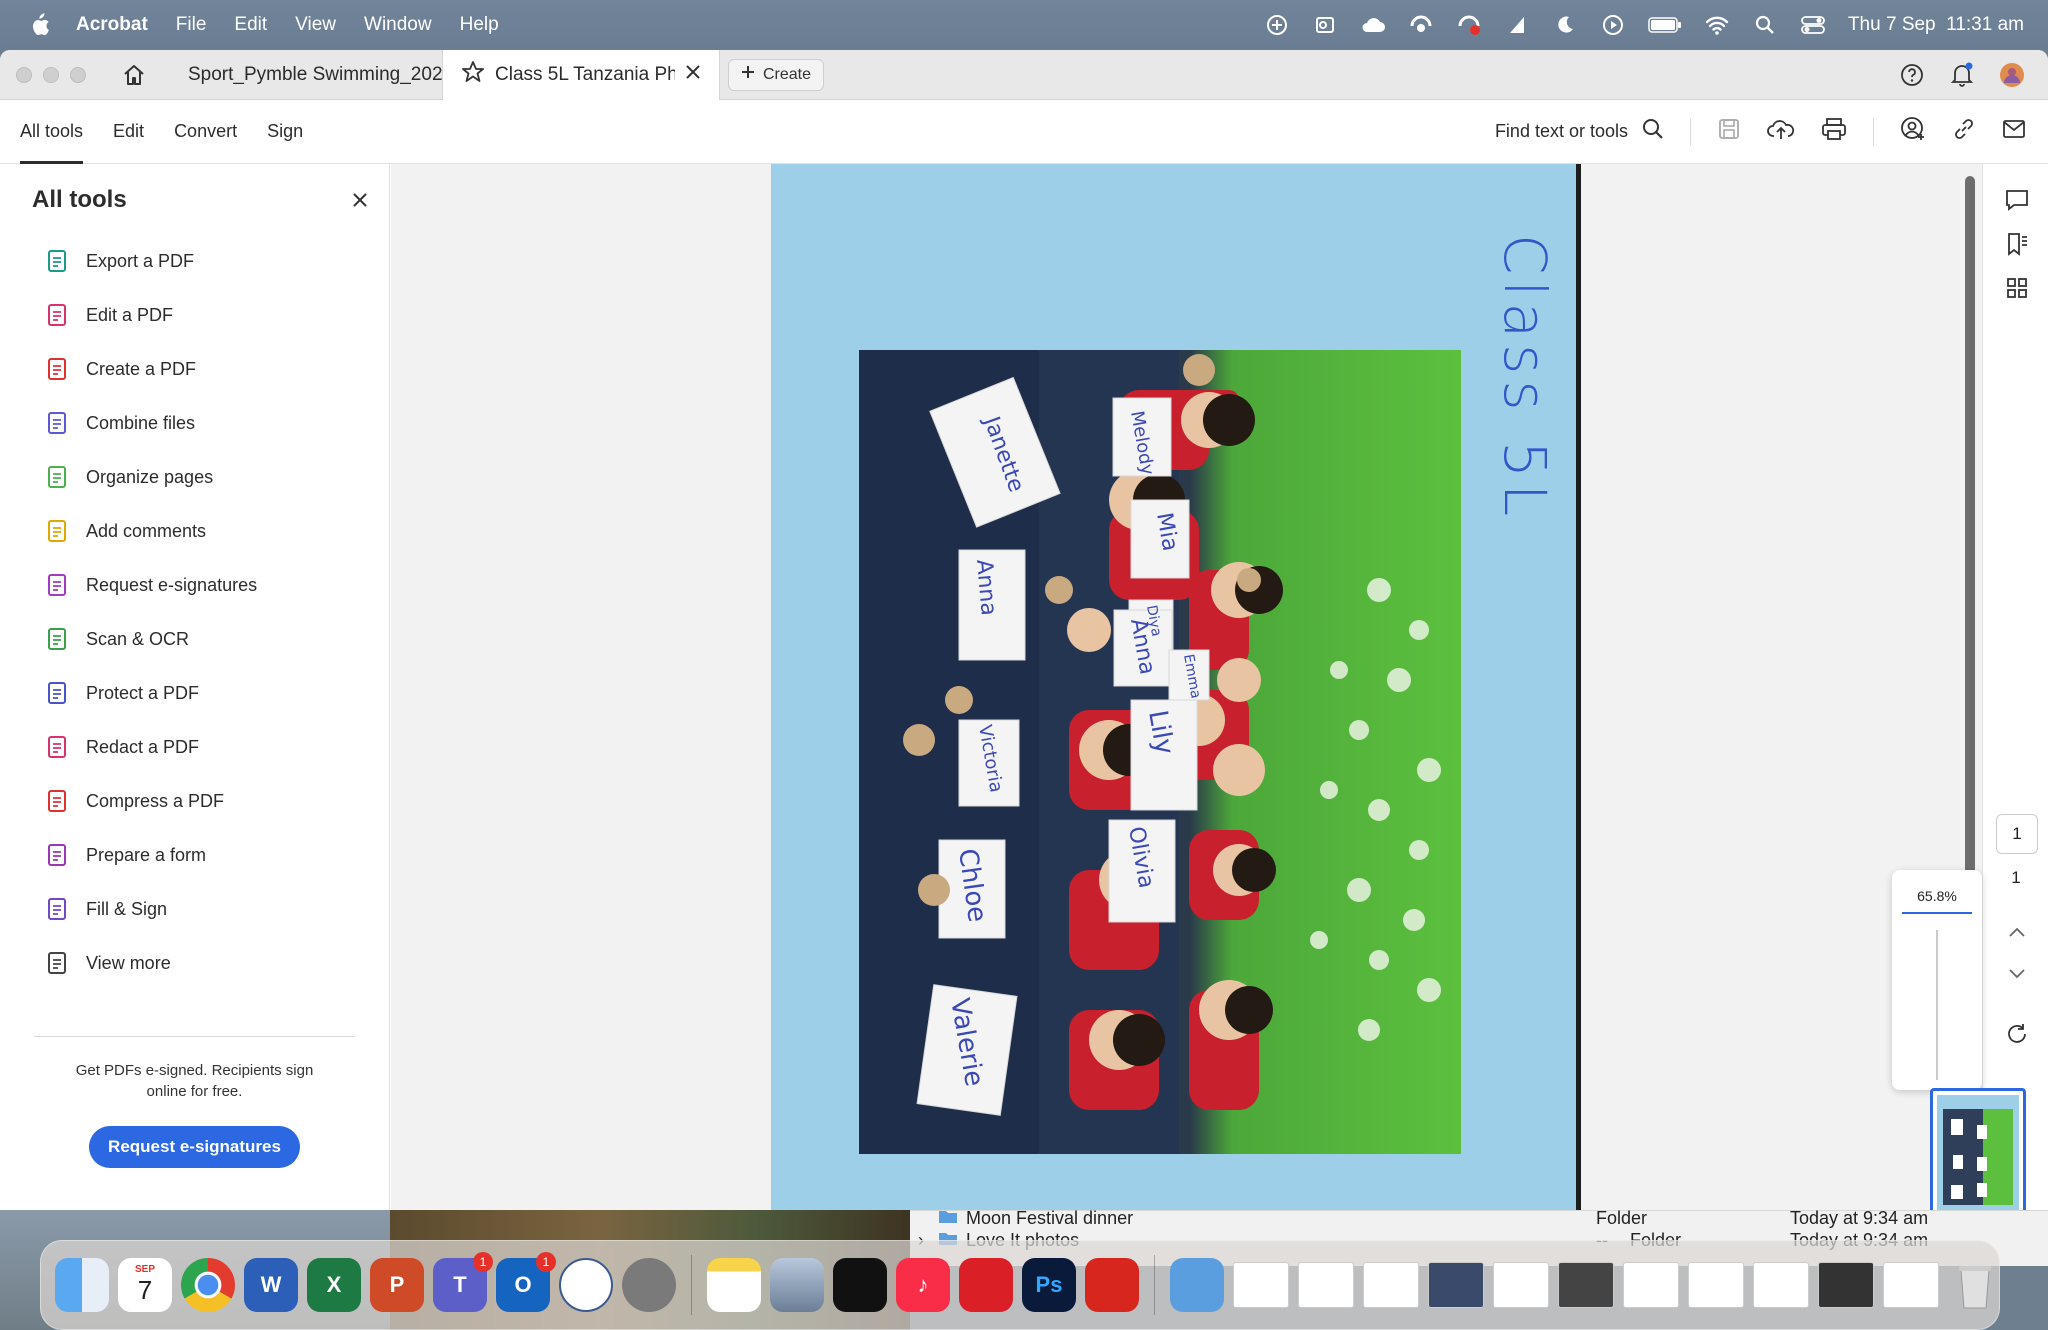 The width and height of the screenshot is (2048, 1330). I want to click on share-user-icon, so click(1913, 131).